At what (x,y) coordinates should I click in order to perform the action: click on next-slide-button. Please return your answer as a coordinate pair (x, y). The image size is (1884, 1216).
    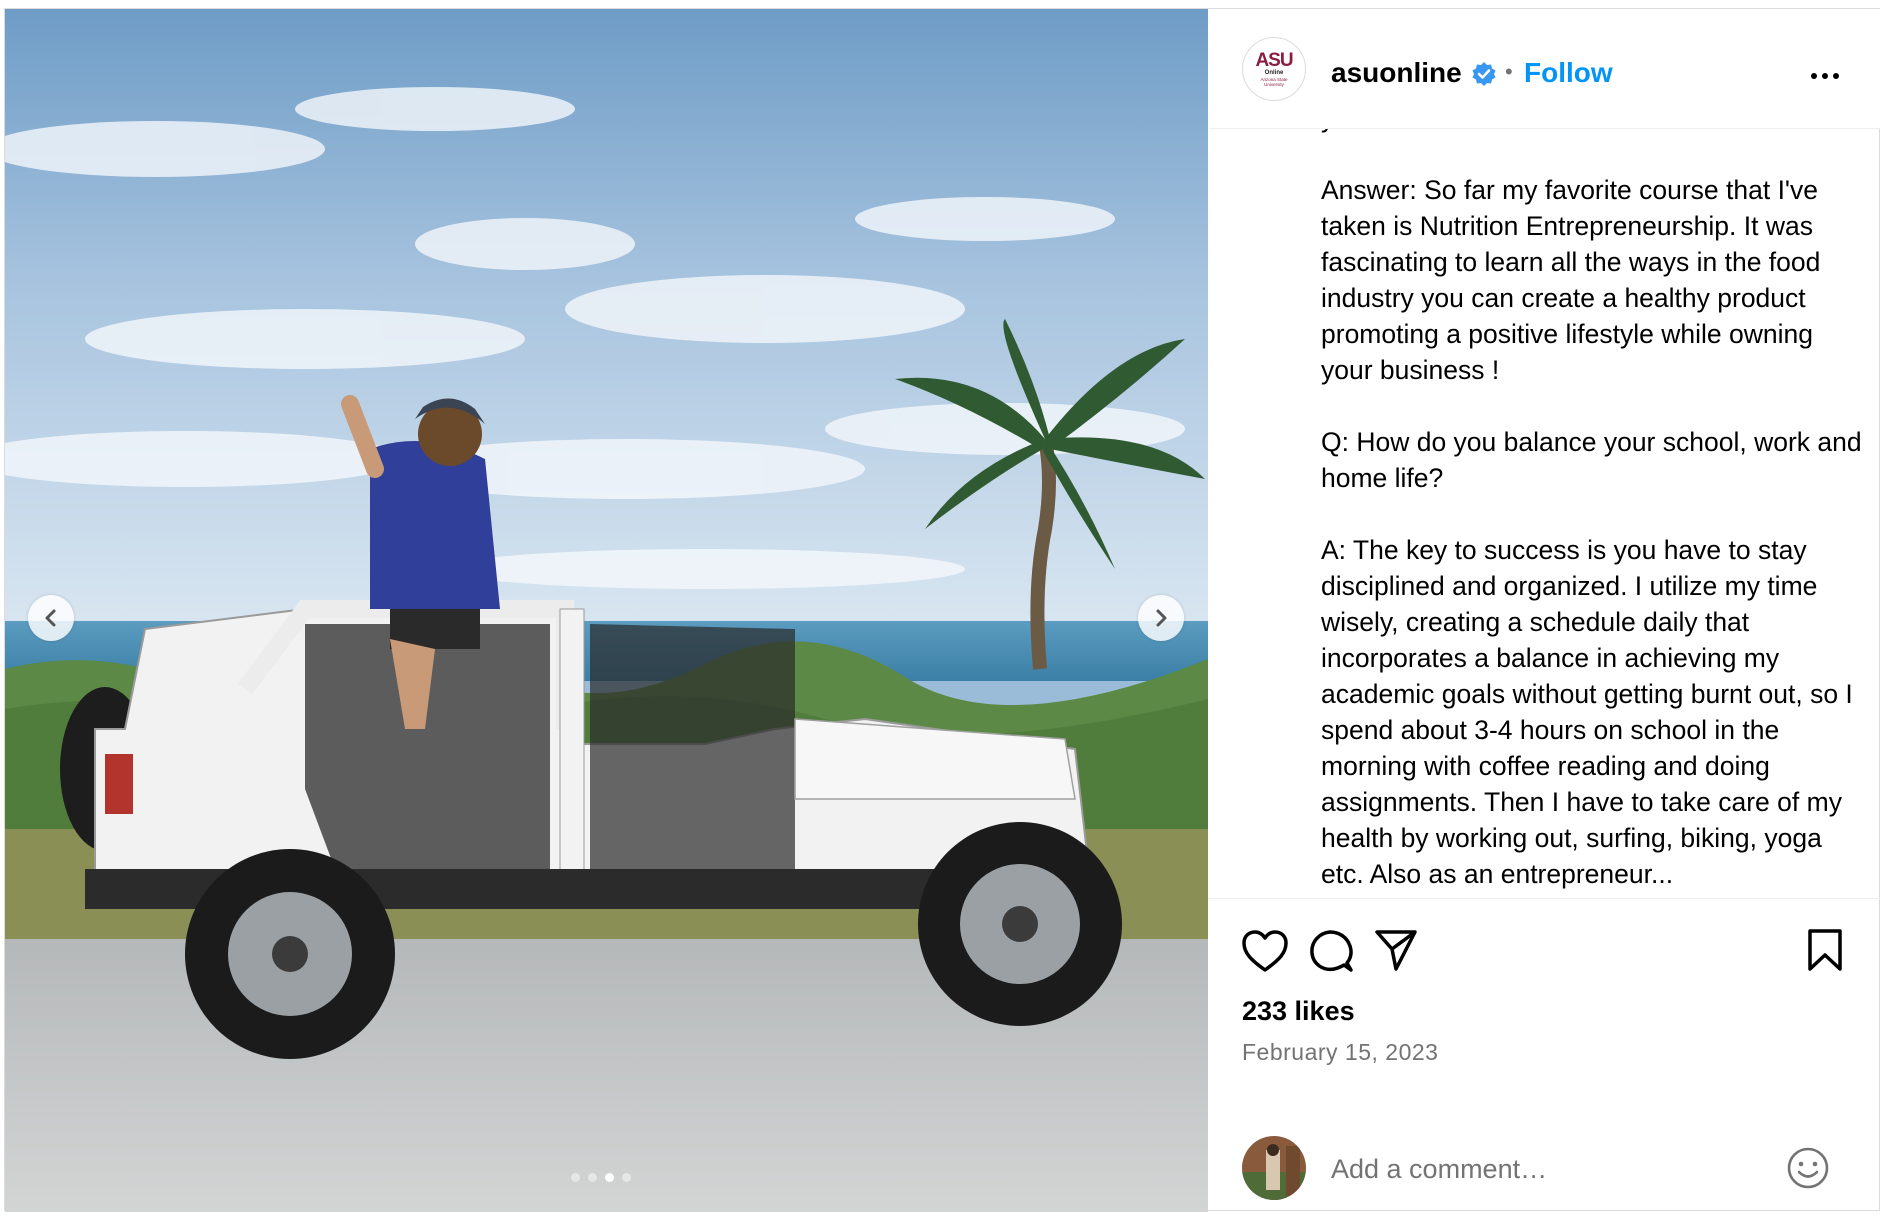
    Looking at the image, I should click on (1161, 618).